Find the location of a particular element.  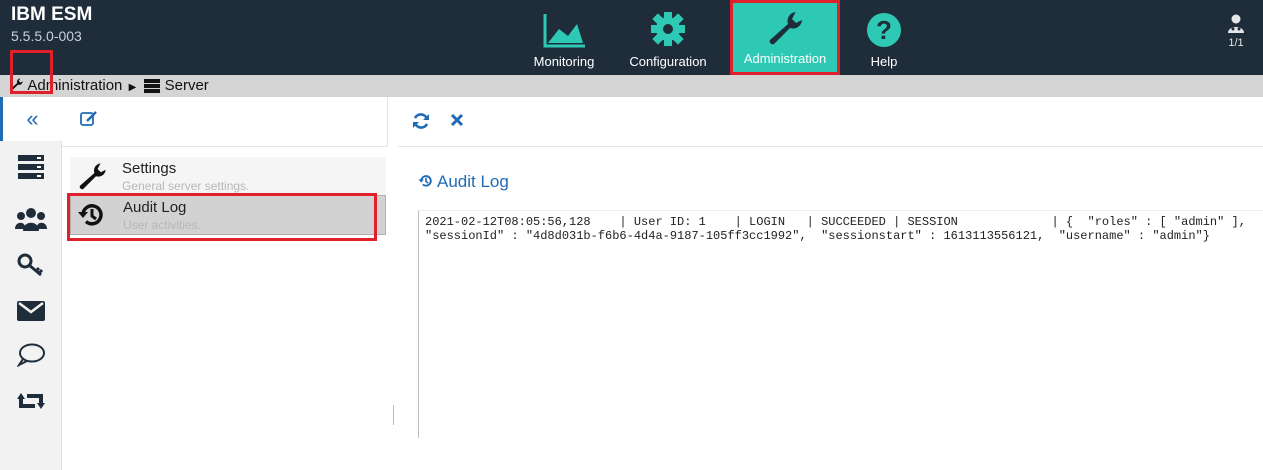

history-icon is located at coordinates (425, 181).